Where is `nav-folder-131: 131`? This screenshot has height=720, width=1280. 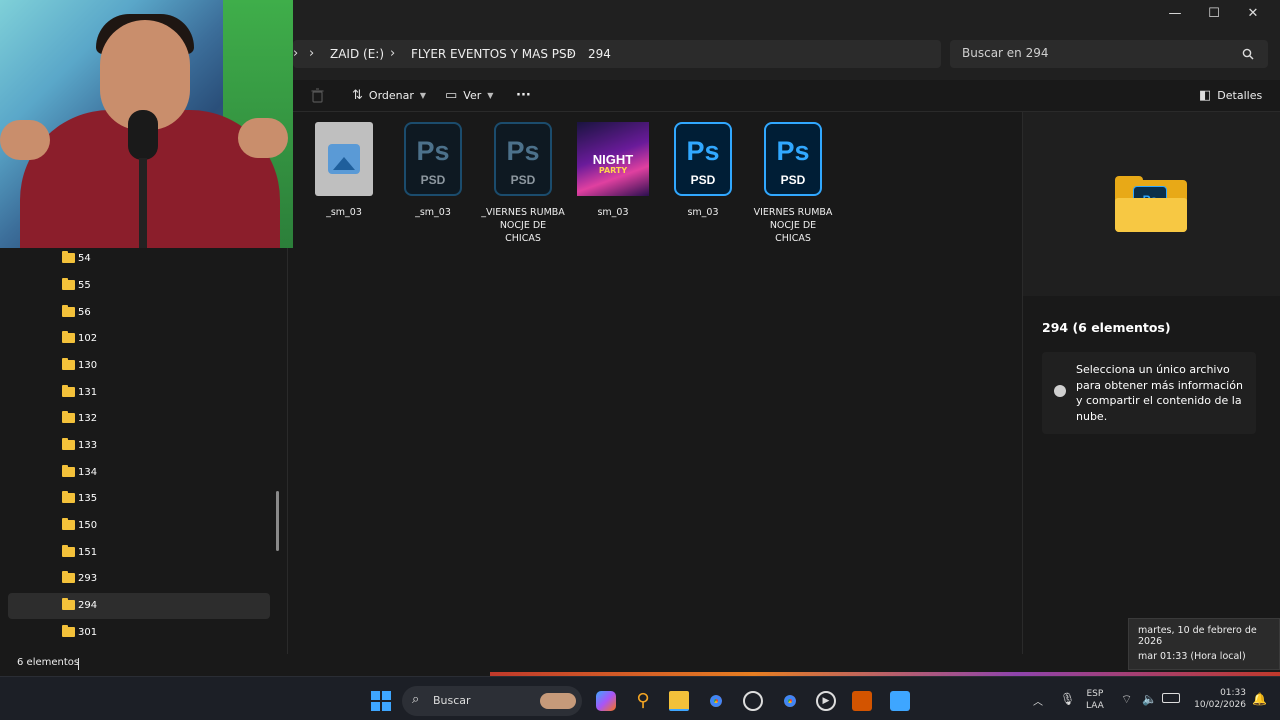 nav-folder-131: 131 is located at coordinates (139, 393).